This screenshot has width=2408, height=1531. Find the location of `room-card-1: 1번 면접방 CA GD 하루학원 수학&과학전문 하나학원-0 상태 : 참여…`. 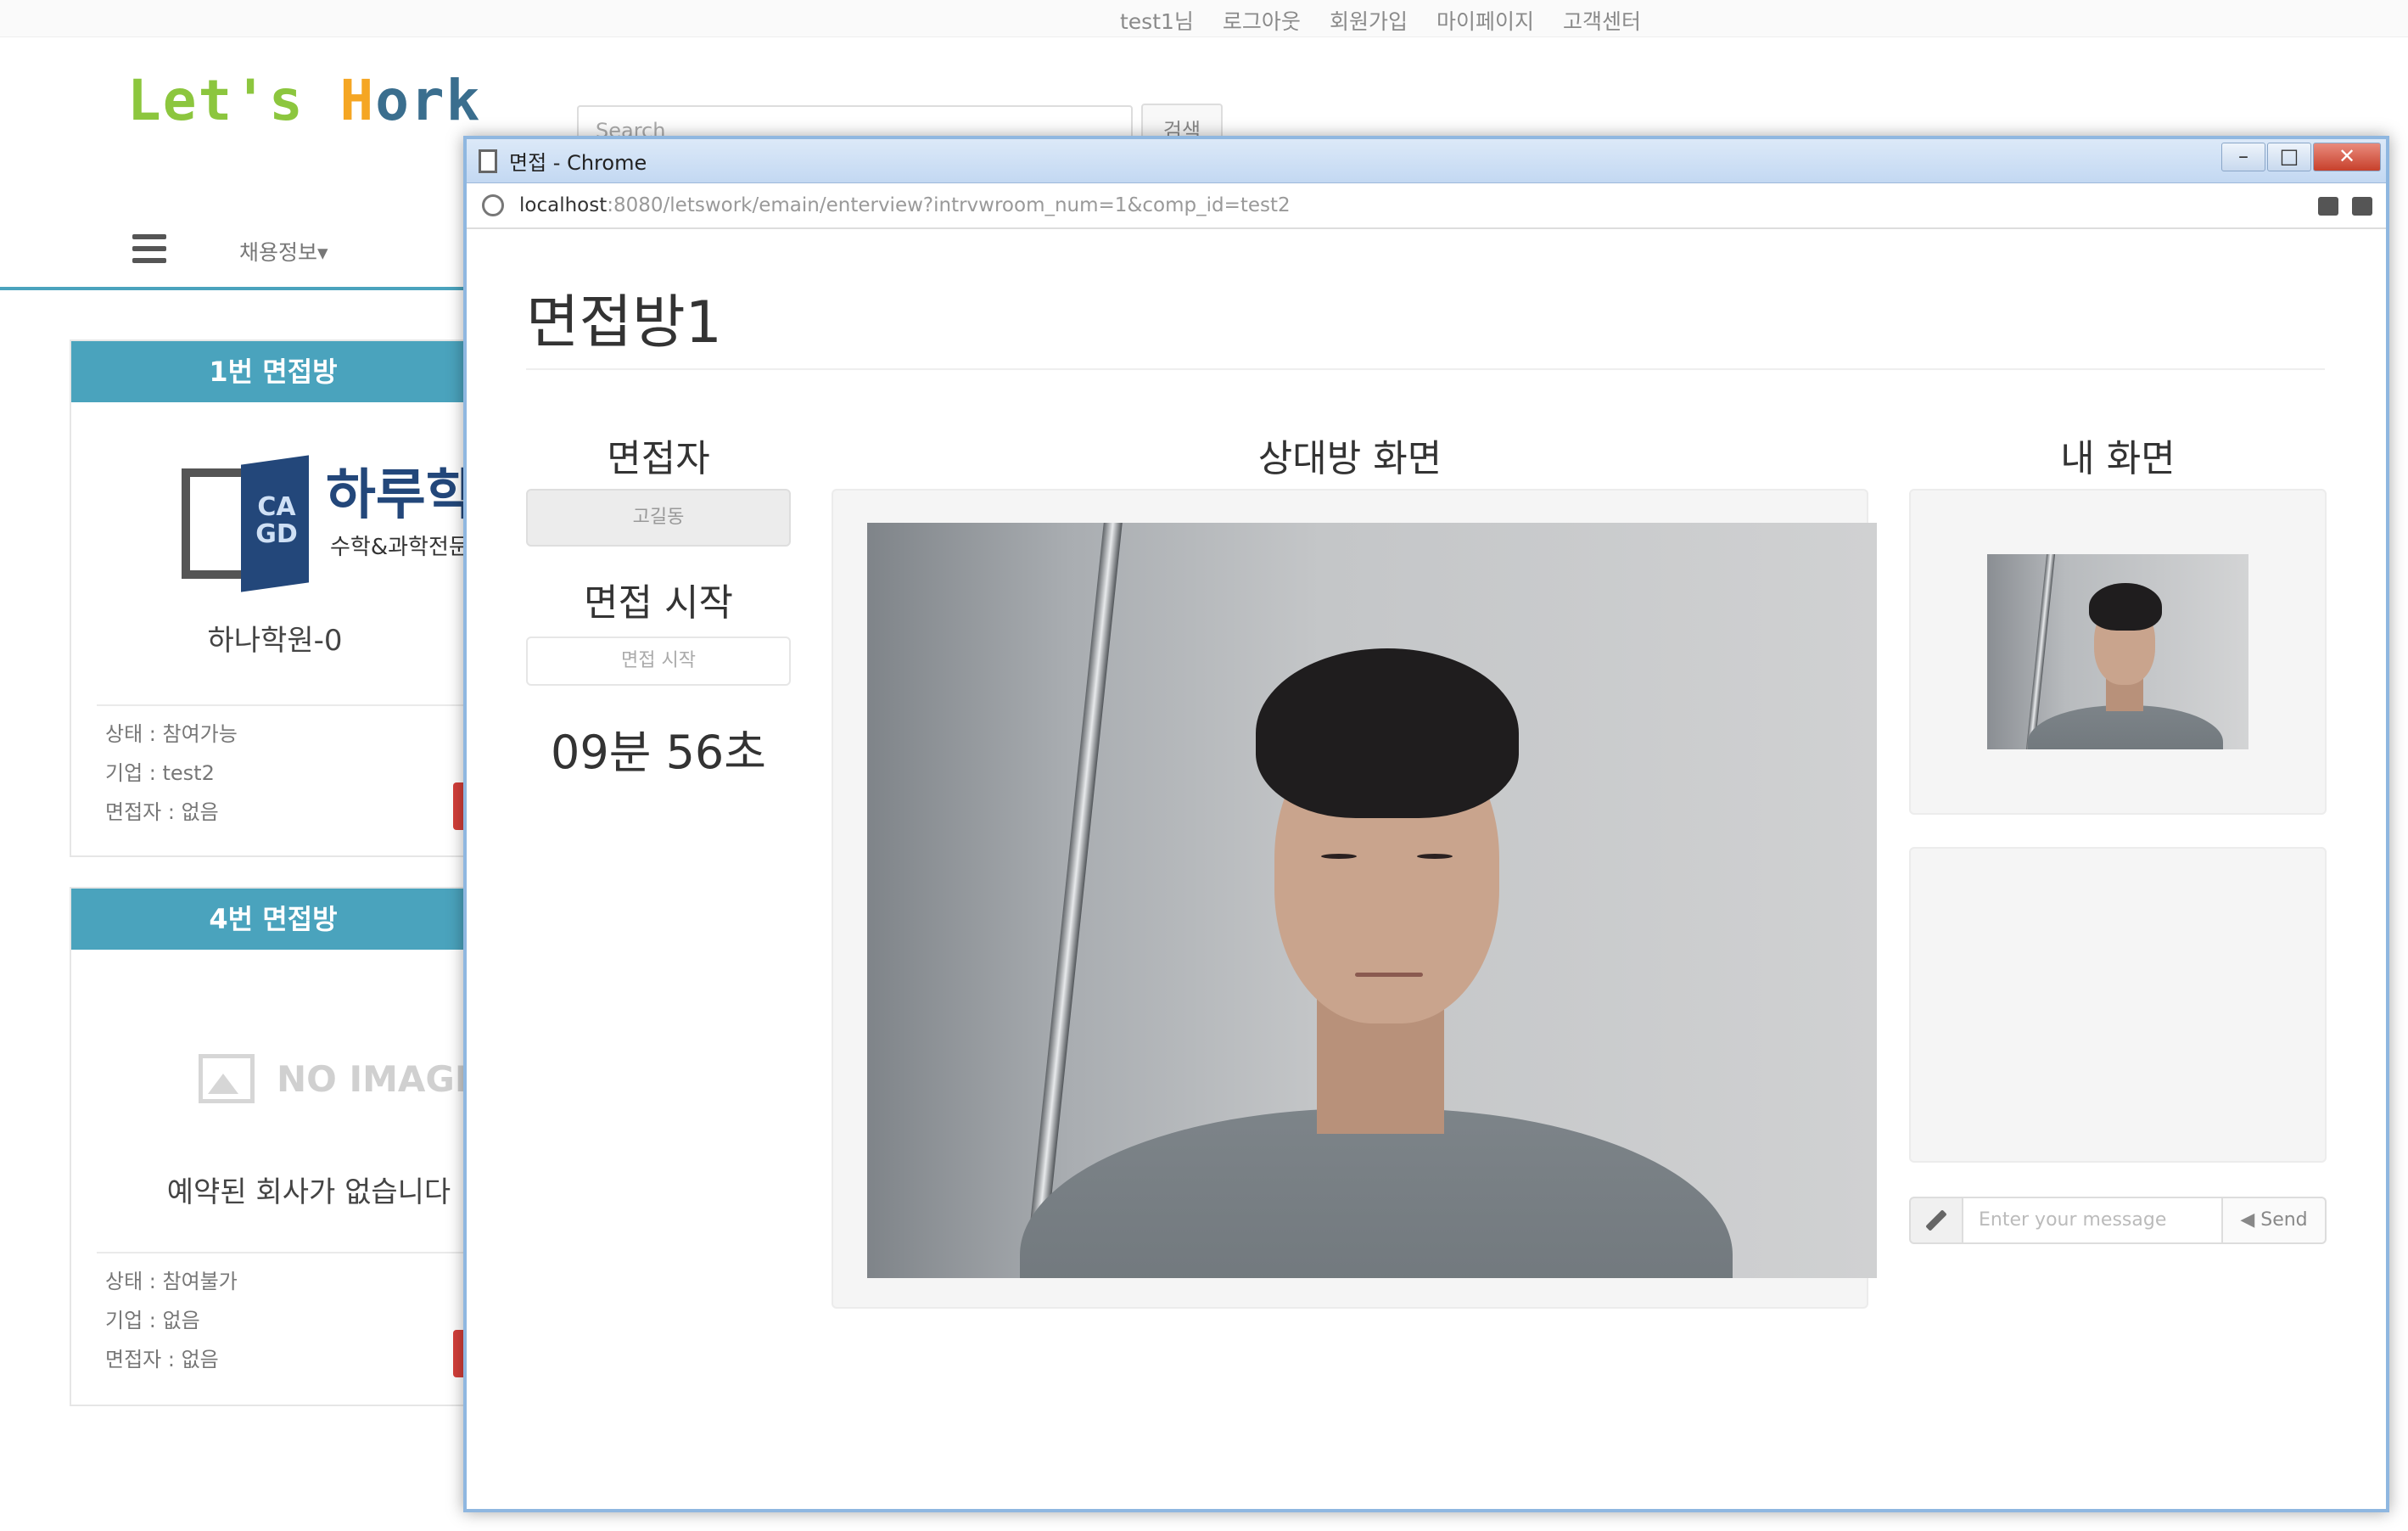

room-card-1: 1번 면접방 CA GD 하루학원 수학&과학전문 하나학원-0 상태 : 참여… is located at coordinates (298, 598).